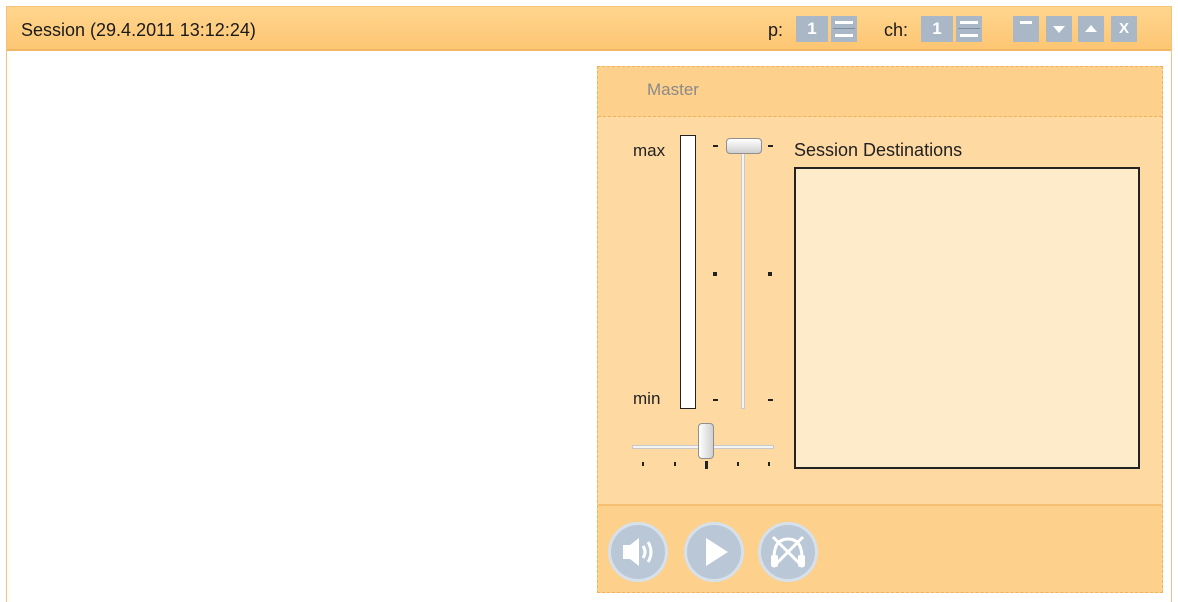 This screenshot has width=1178, height=602. What do you see at coordinates (896, 30) in the screenshot?
I see `channel-label: ch:` at bounding box center [896, 30].